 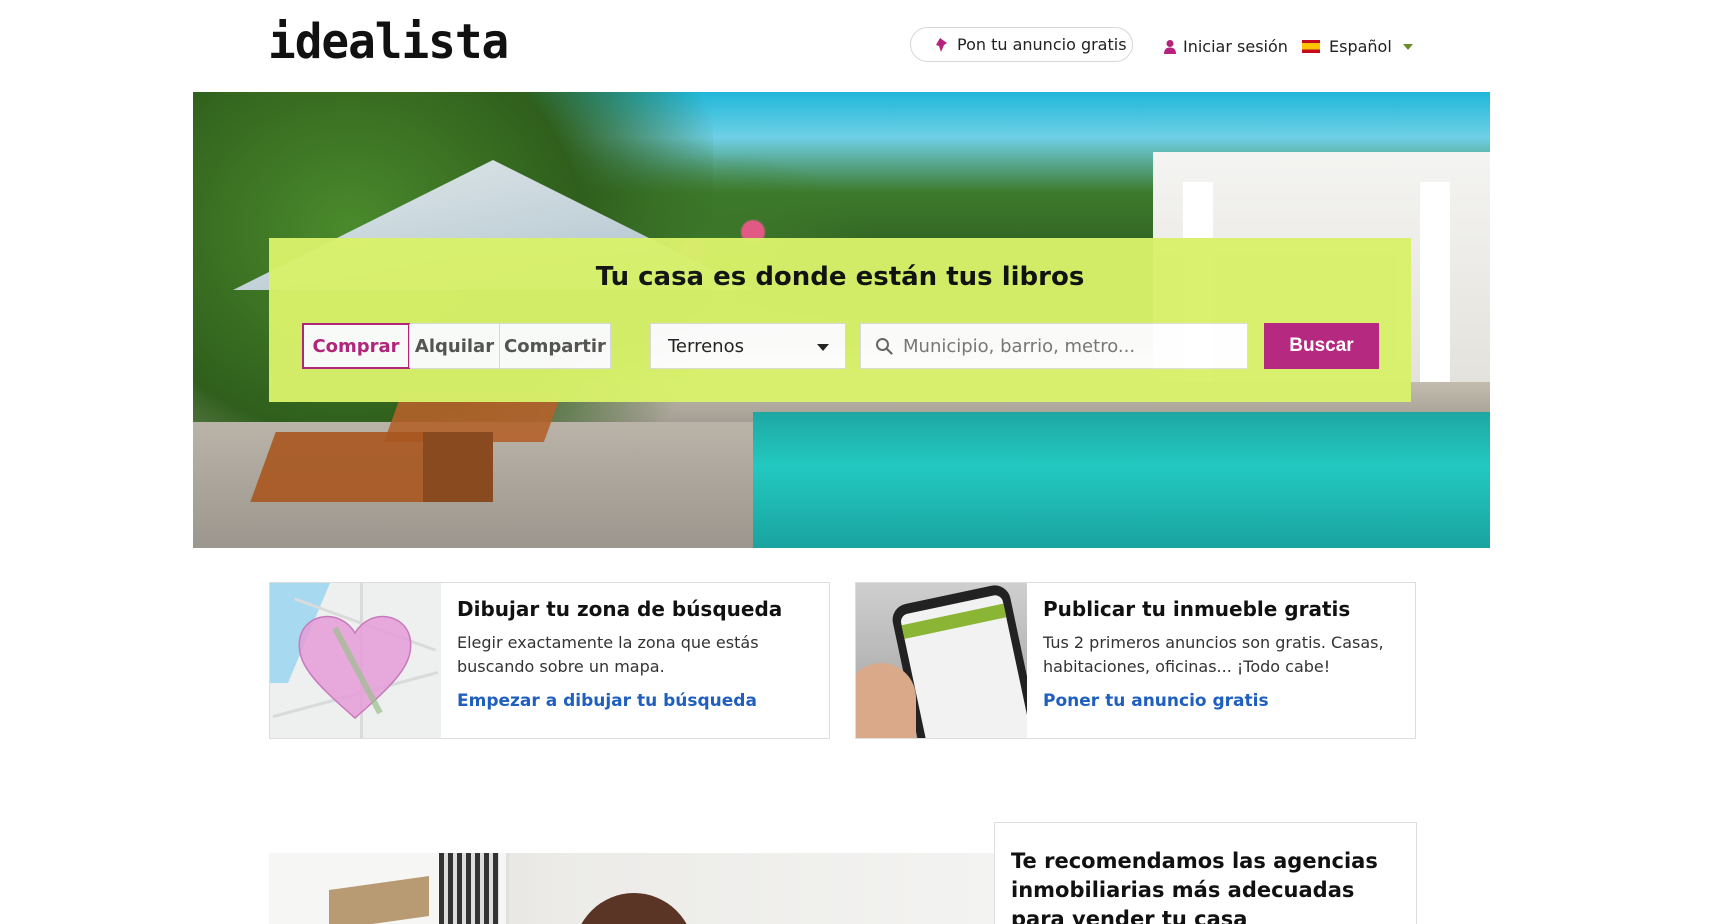 I want to click on location-input, so click(x=1068, y=346).